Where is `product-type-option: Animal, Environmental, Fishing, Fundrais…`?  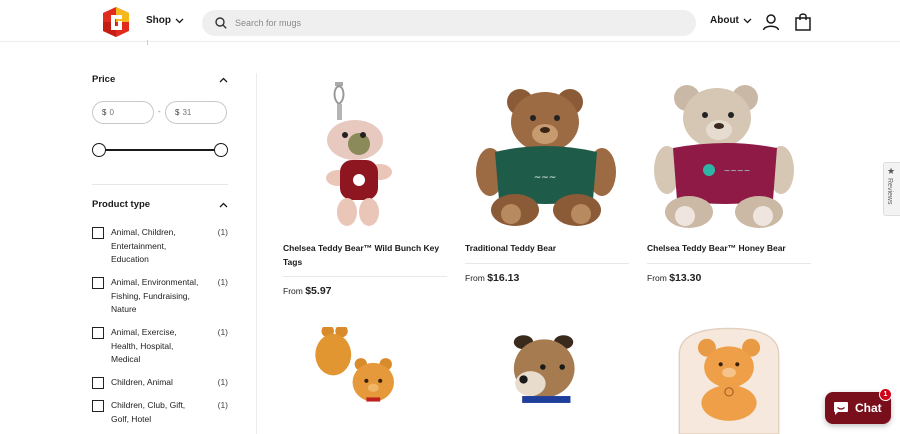 product-type-option: Animal, Environmental, Fishing, Fundrais… is located at coordinates (160, 296).